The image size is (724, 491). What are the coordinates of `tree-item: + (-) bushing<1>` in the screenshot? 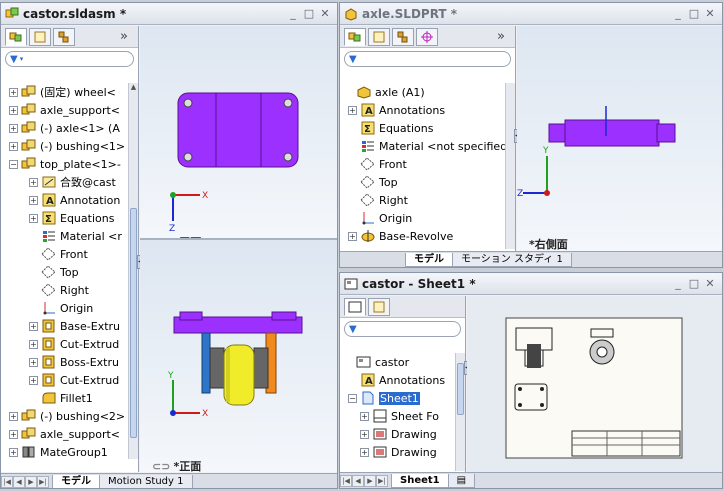 It's located at (64, 146).